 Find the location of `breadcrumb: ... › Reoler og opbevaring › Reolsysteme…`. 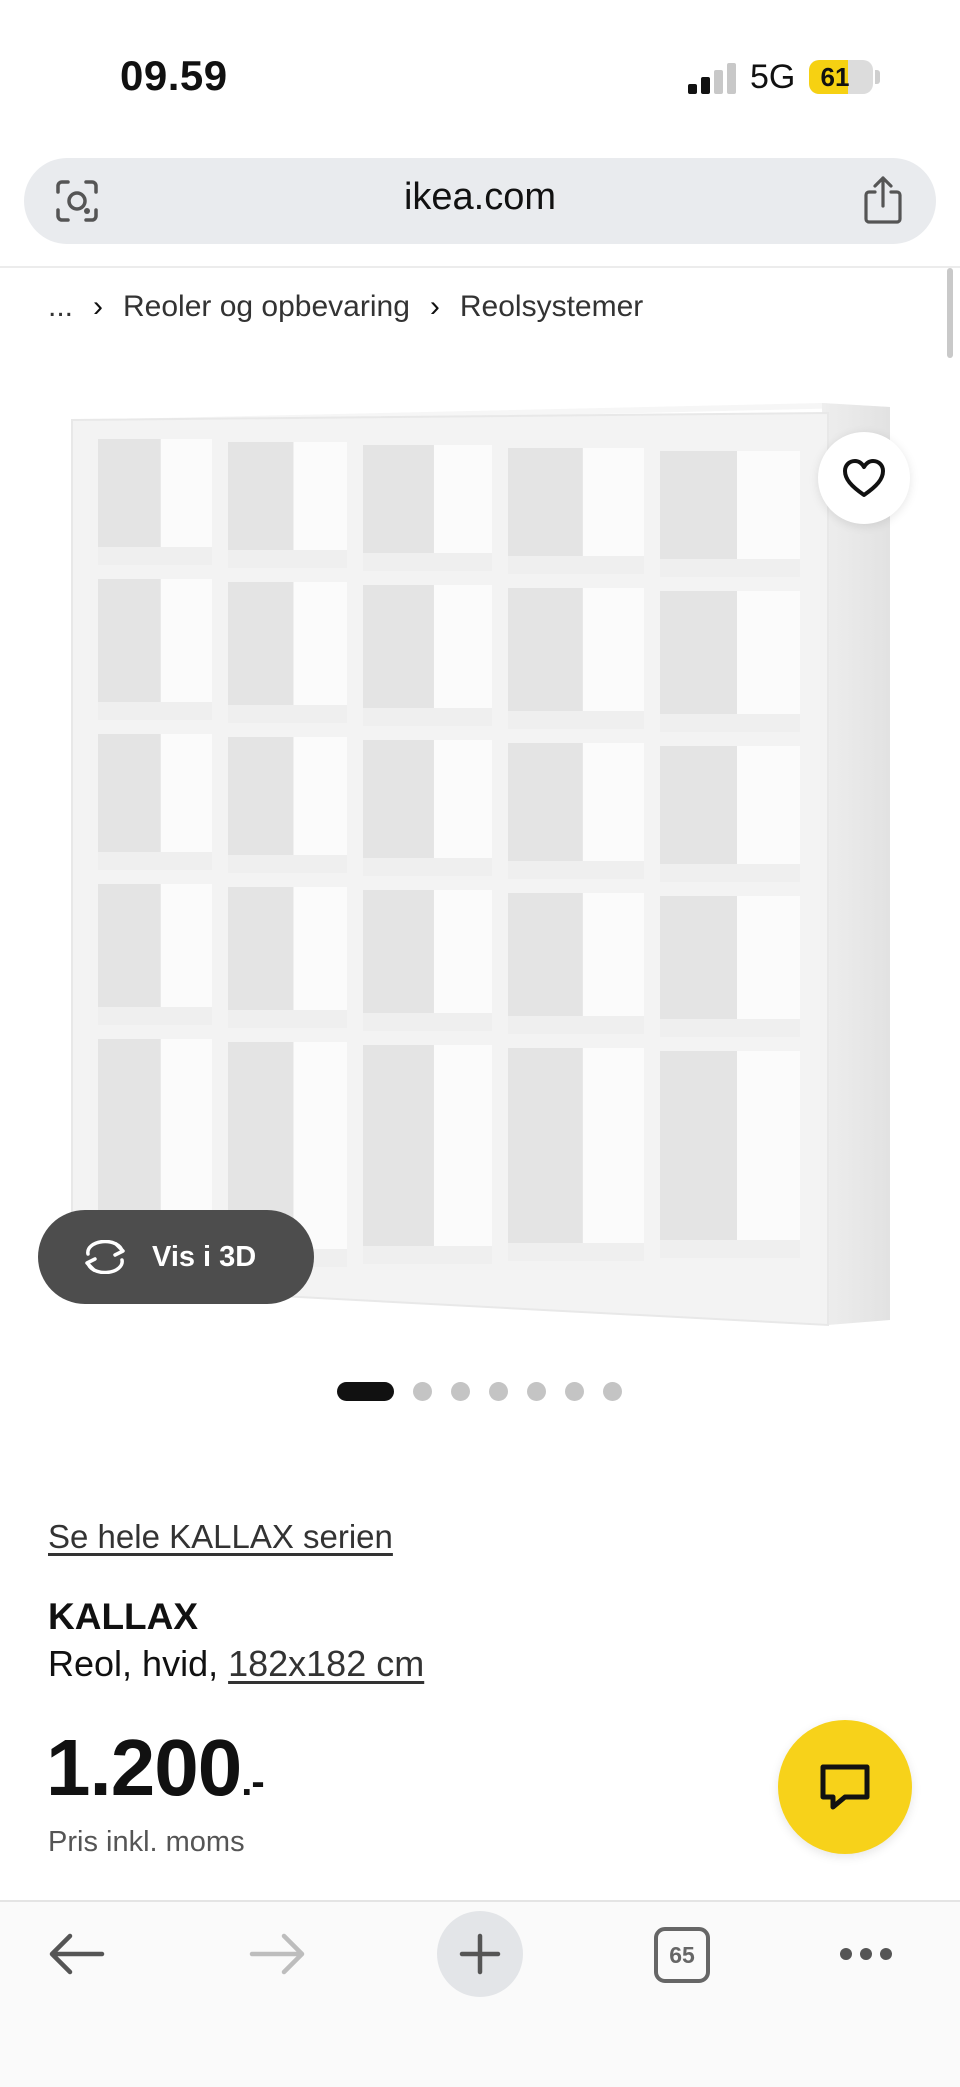

breadcrumb: ... › Reoler og opbevaring › Reolsysteme… is located at coordinates (345, 307).